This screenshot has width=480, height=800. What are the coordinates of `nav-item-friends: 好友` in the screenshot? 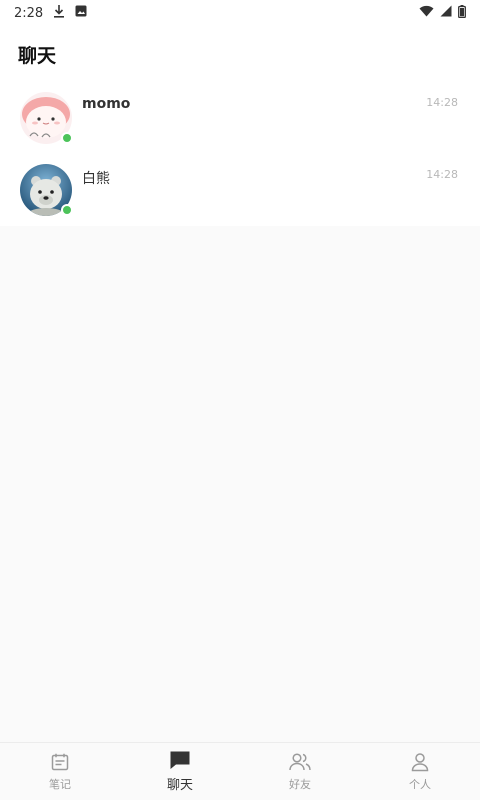 It's located at (300, 771).